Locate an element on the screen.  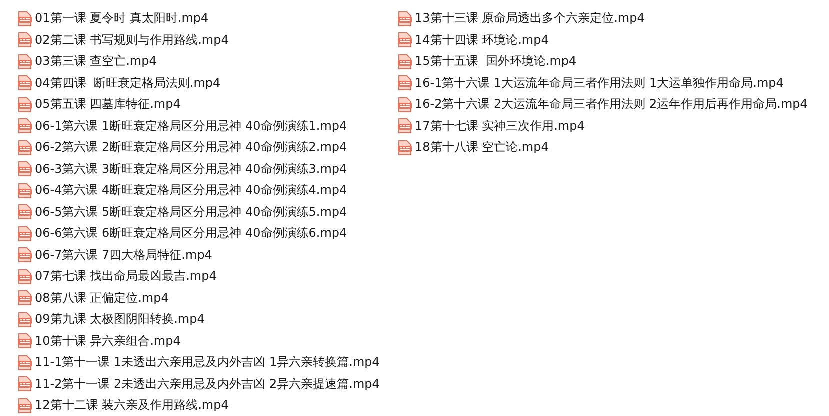
file-name: 08第八课 正偏定位.mp4 is located at coordinates (102, 298).